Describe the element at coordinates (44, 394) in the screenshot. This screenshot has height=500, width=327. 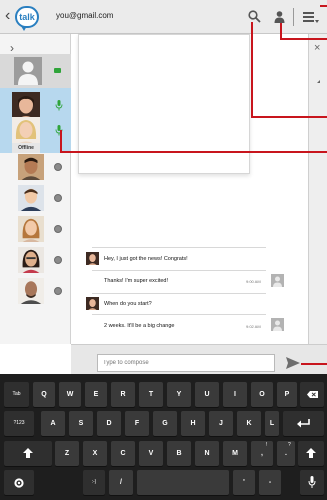
I see `key-q: Q` at that location.